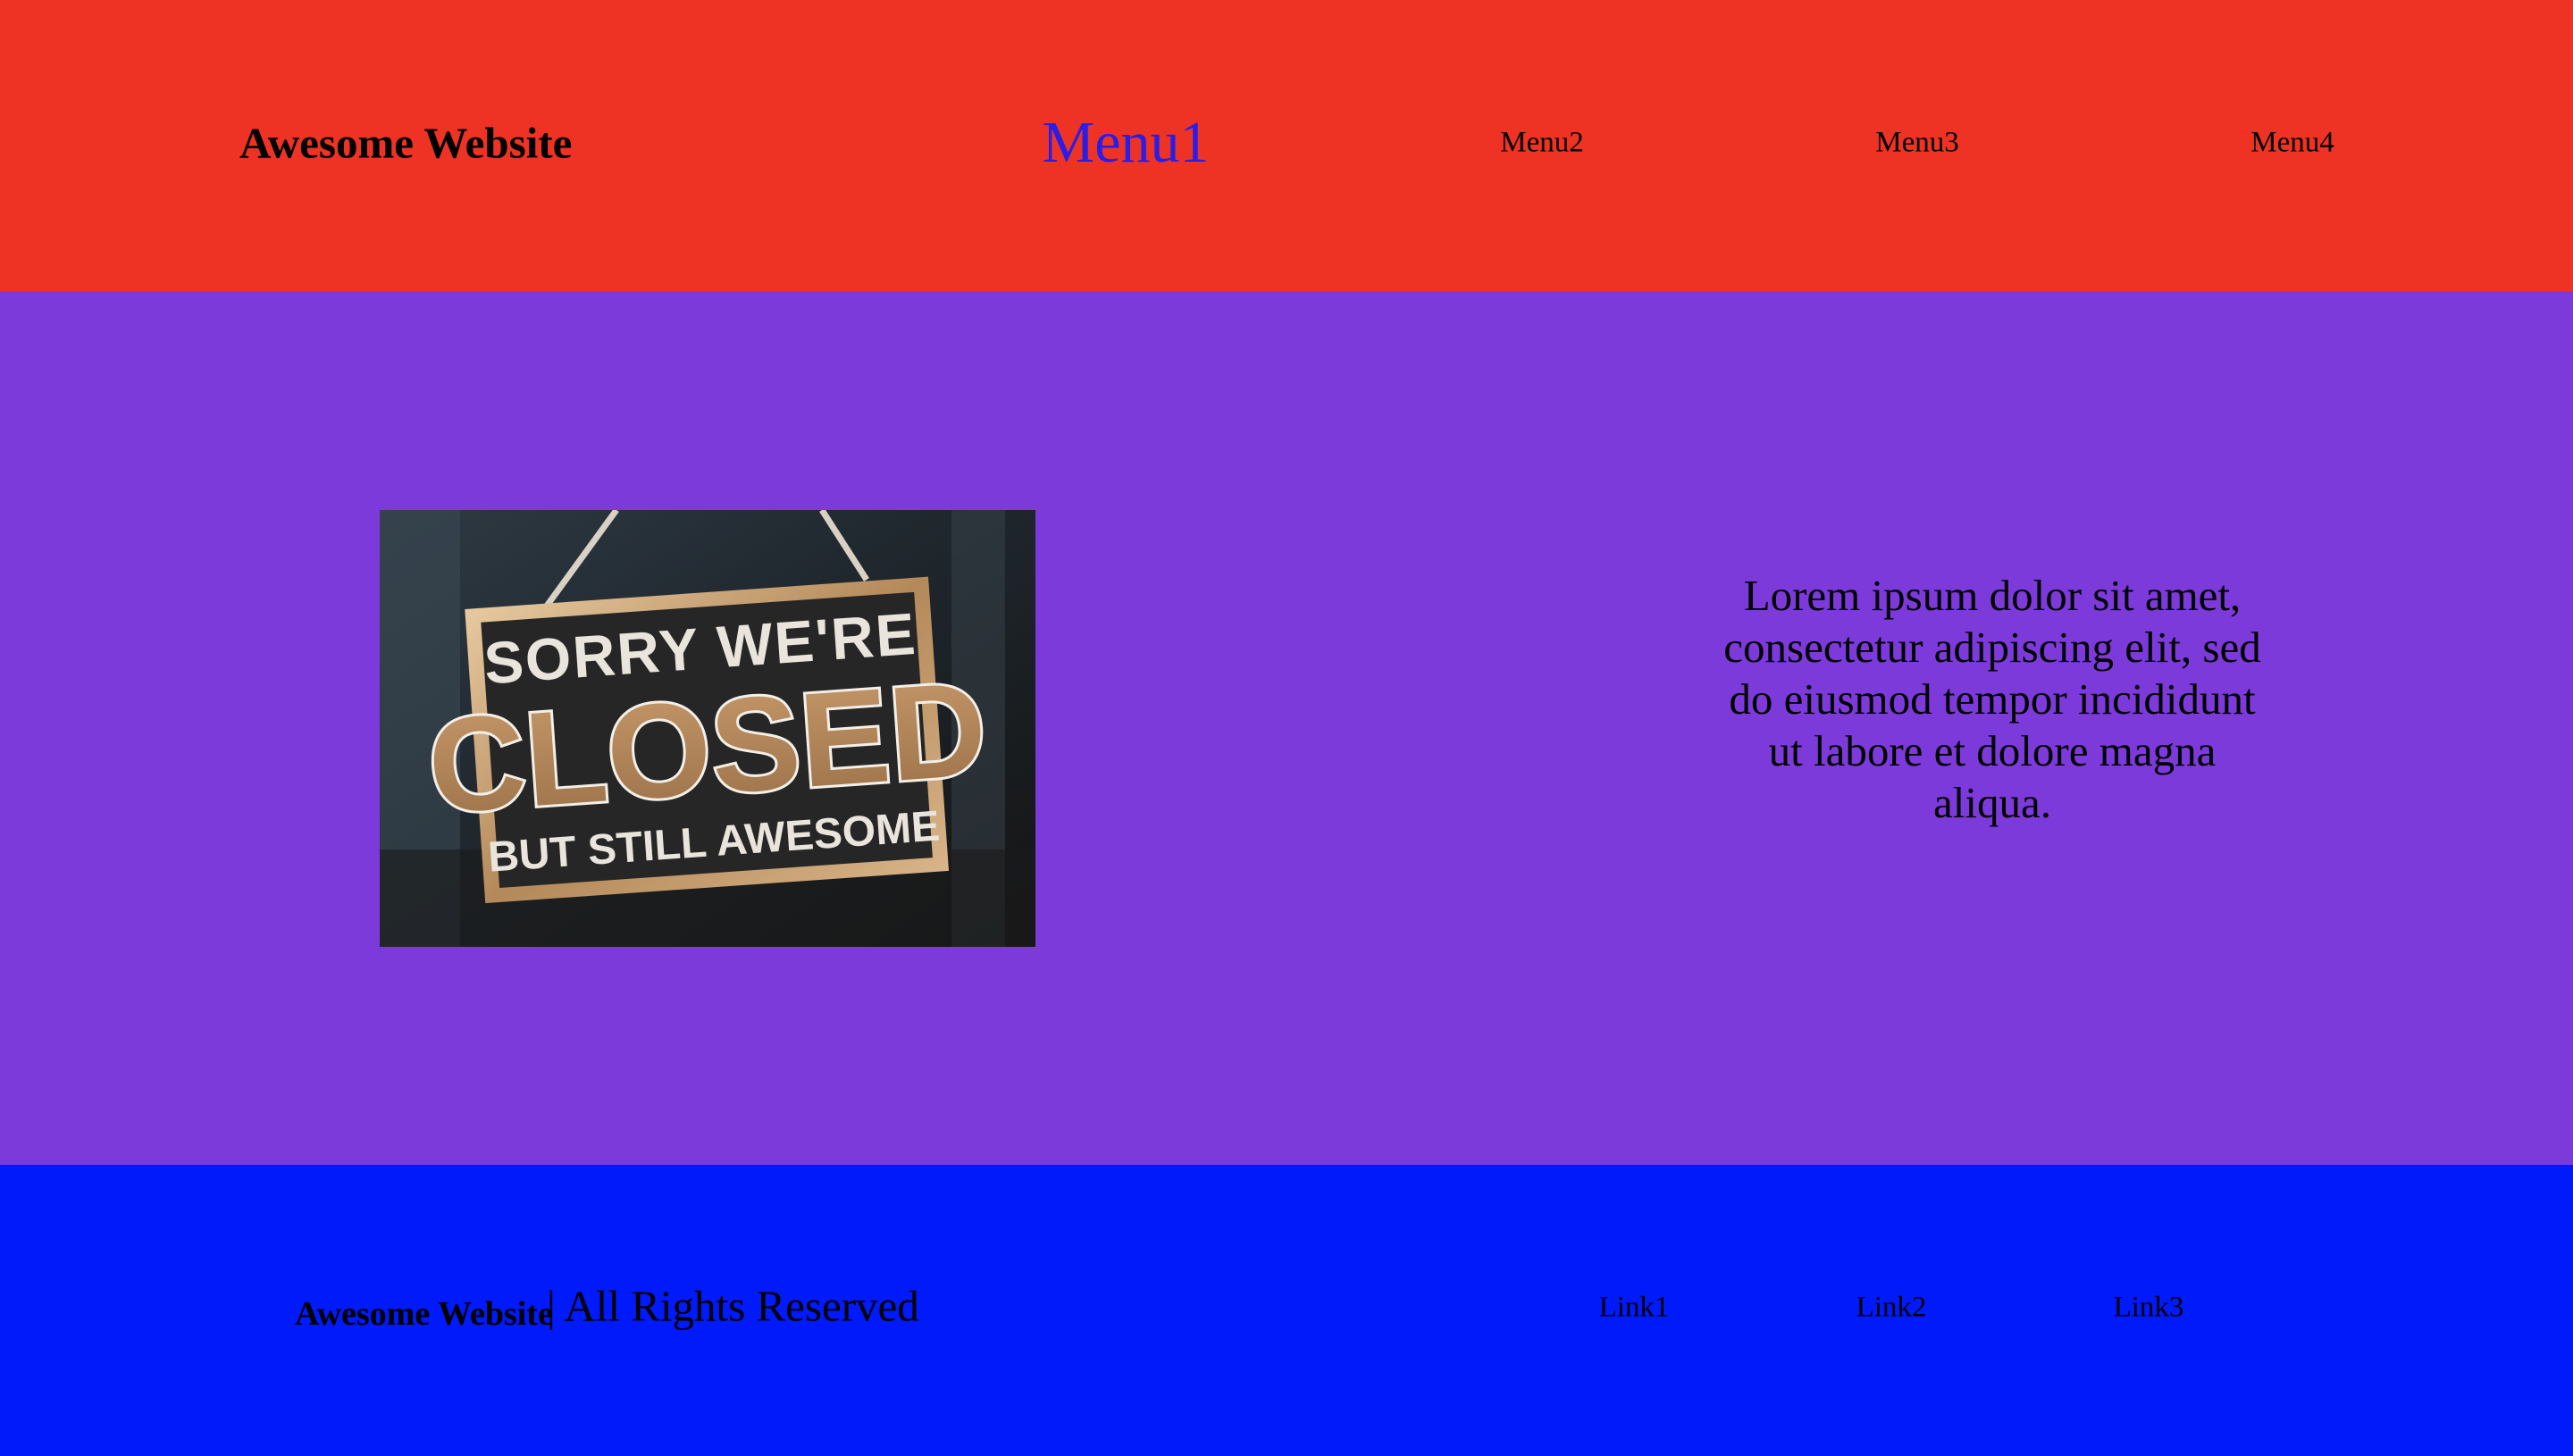 The width and height of the screenshot is (2573, 1456). Describe the element at coordinates (2149, 1308) in the screenshot. I see `footer-link-3: Link3` at that location.